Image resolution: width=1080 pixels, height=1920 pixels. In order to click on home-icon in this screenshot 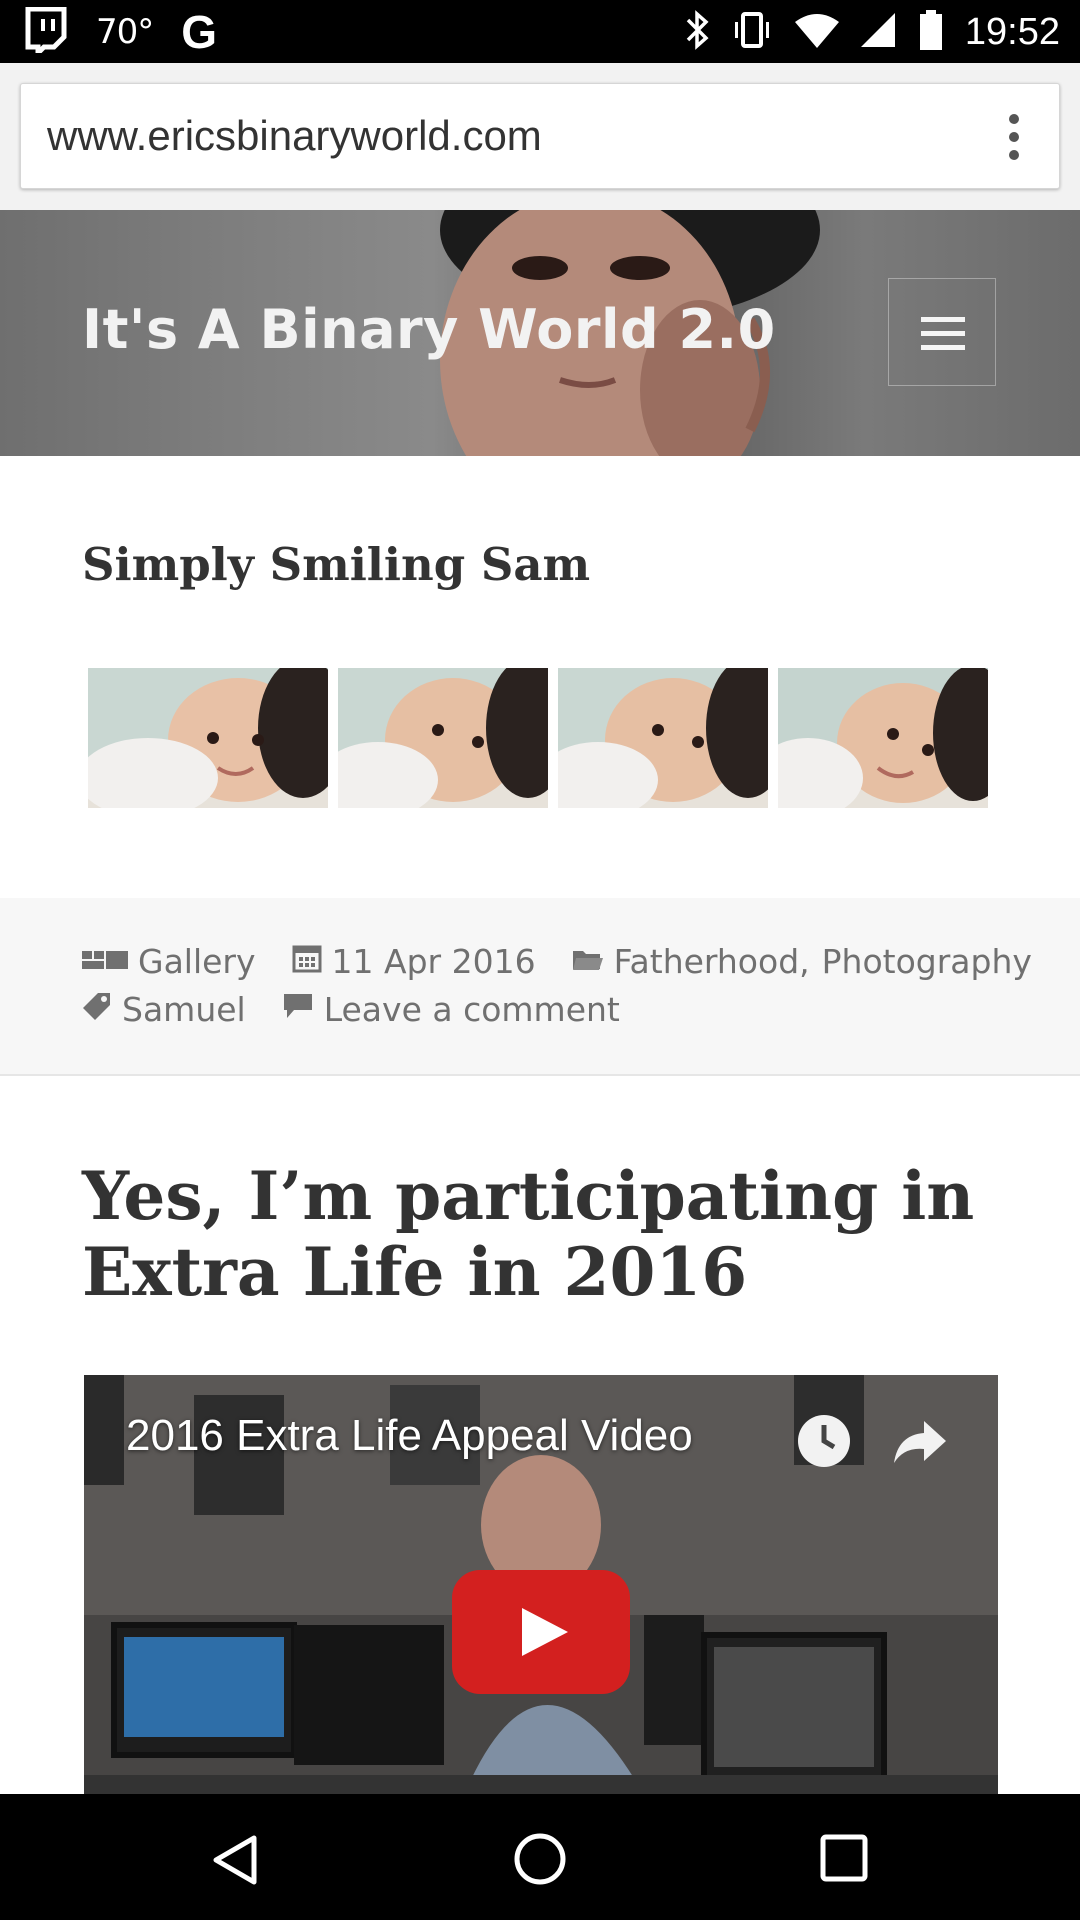, I will do `click(540, 1861)`.